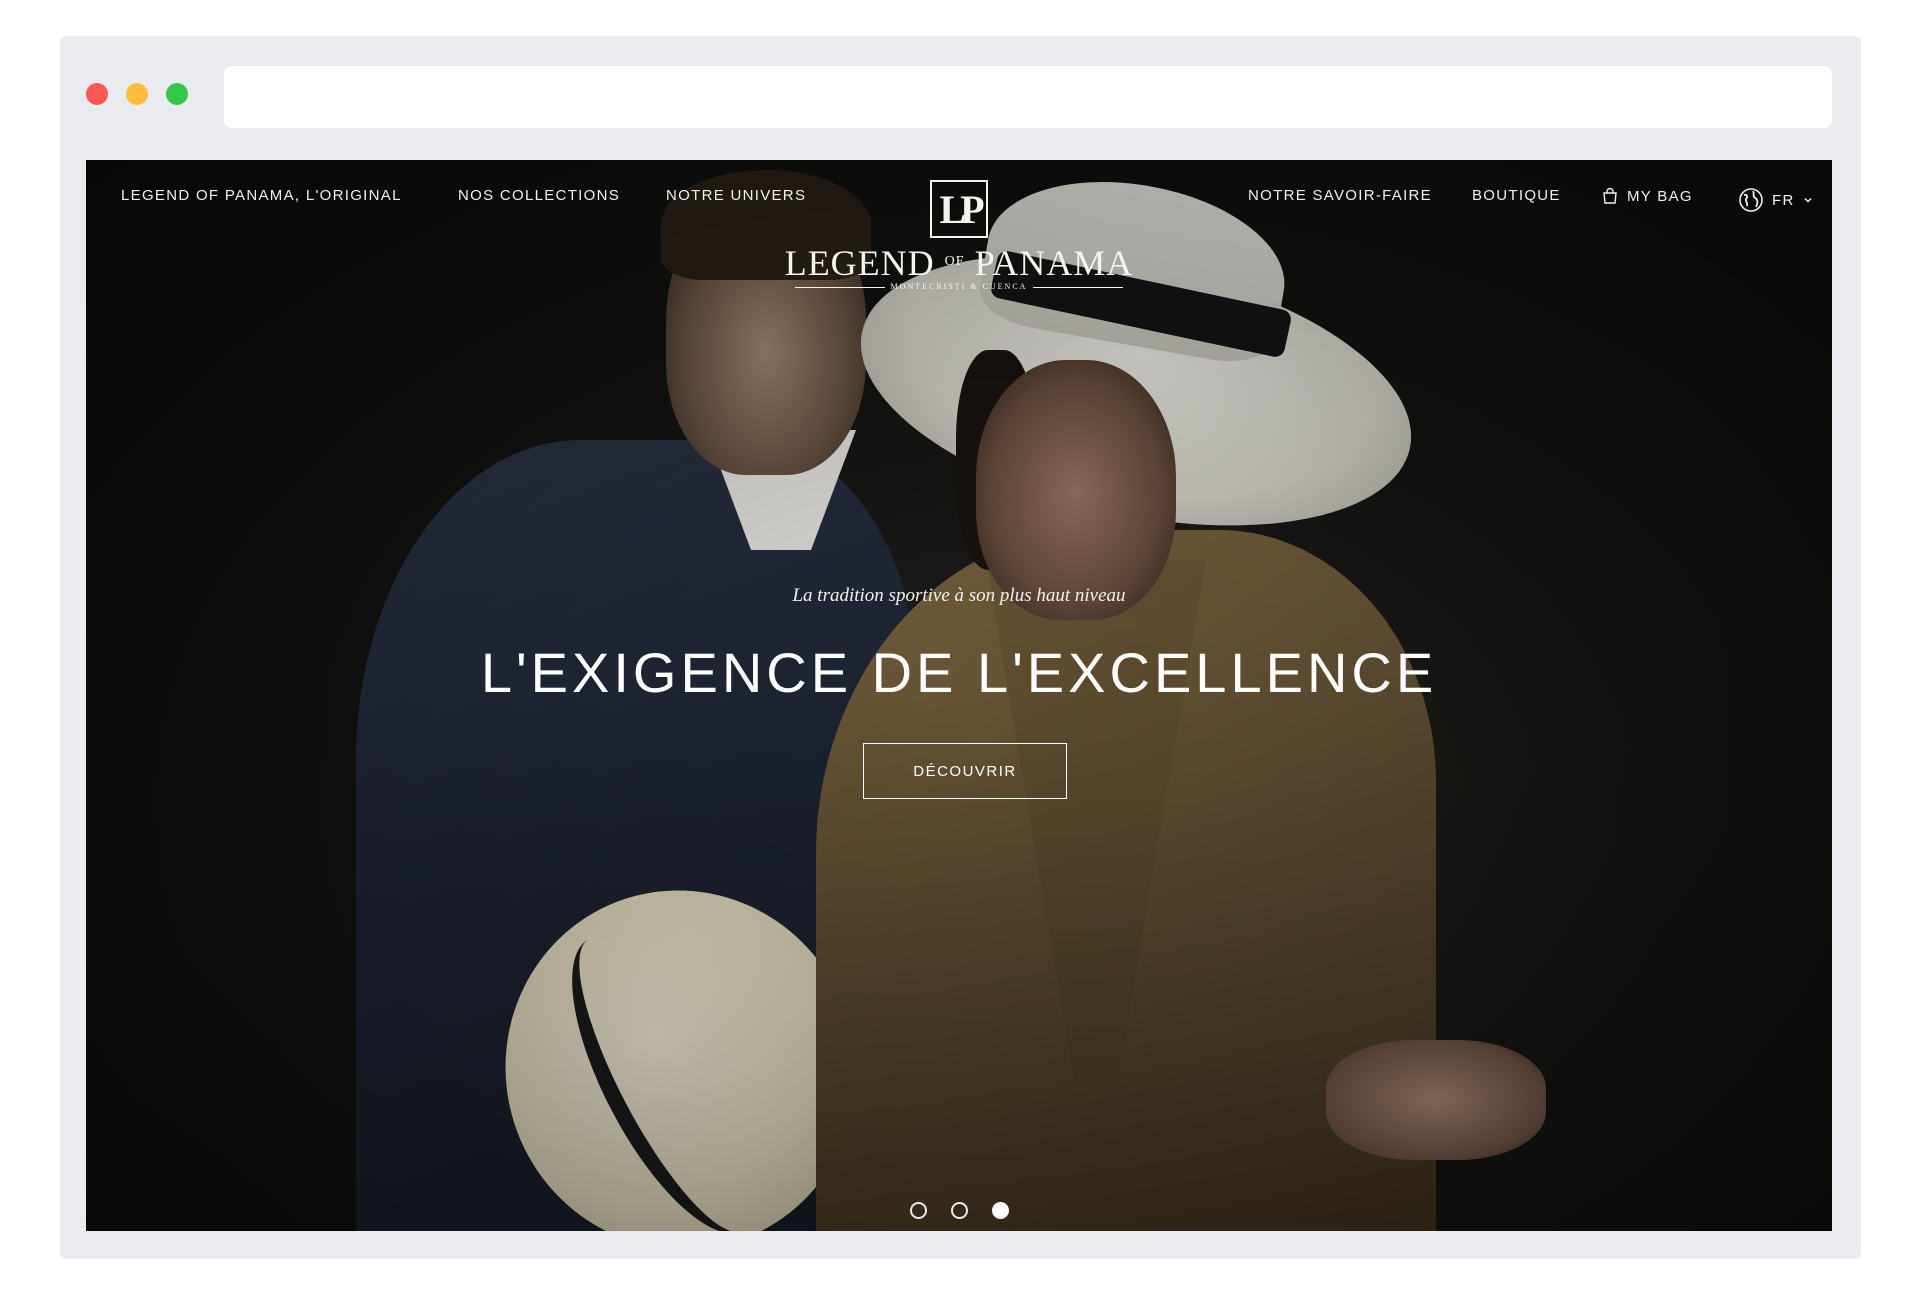  I want to click on logo-subtitle: MONTECRISTI & CUENCA, so click(959, 286).